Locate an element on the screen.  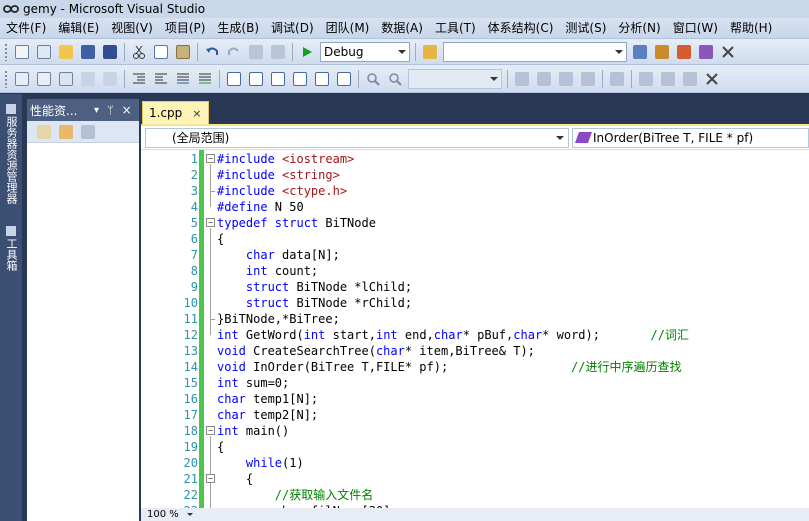
member-dropdown: InOrder(BiTree T, FILE * pf) is located at coordinates (690, 137).